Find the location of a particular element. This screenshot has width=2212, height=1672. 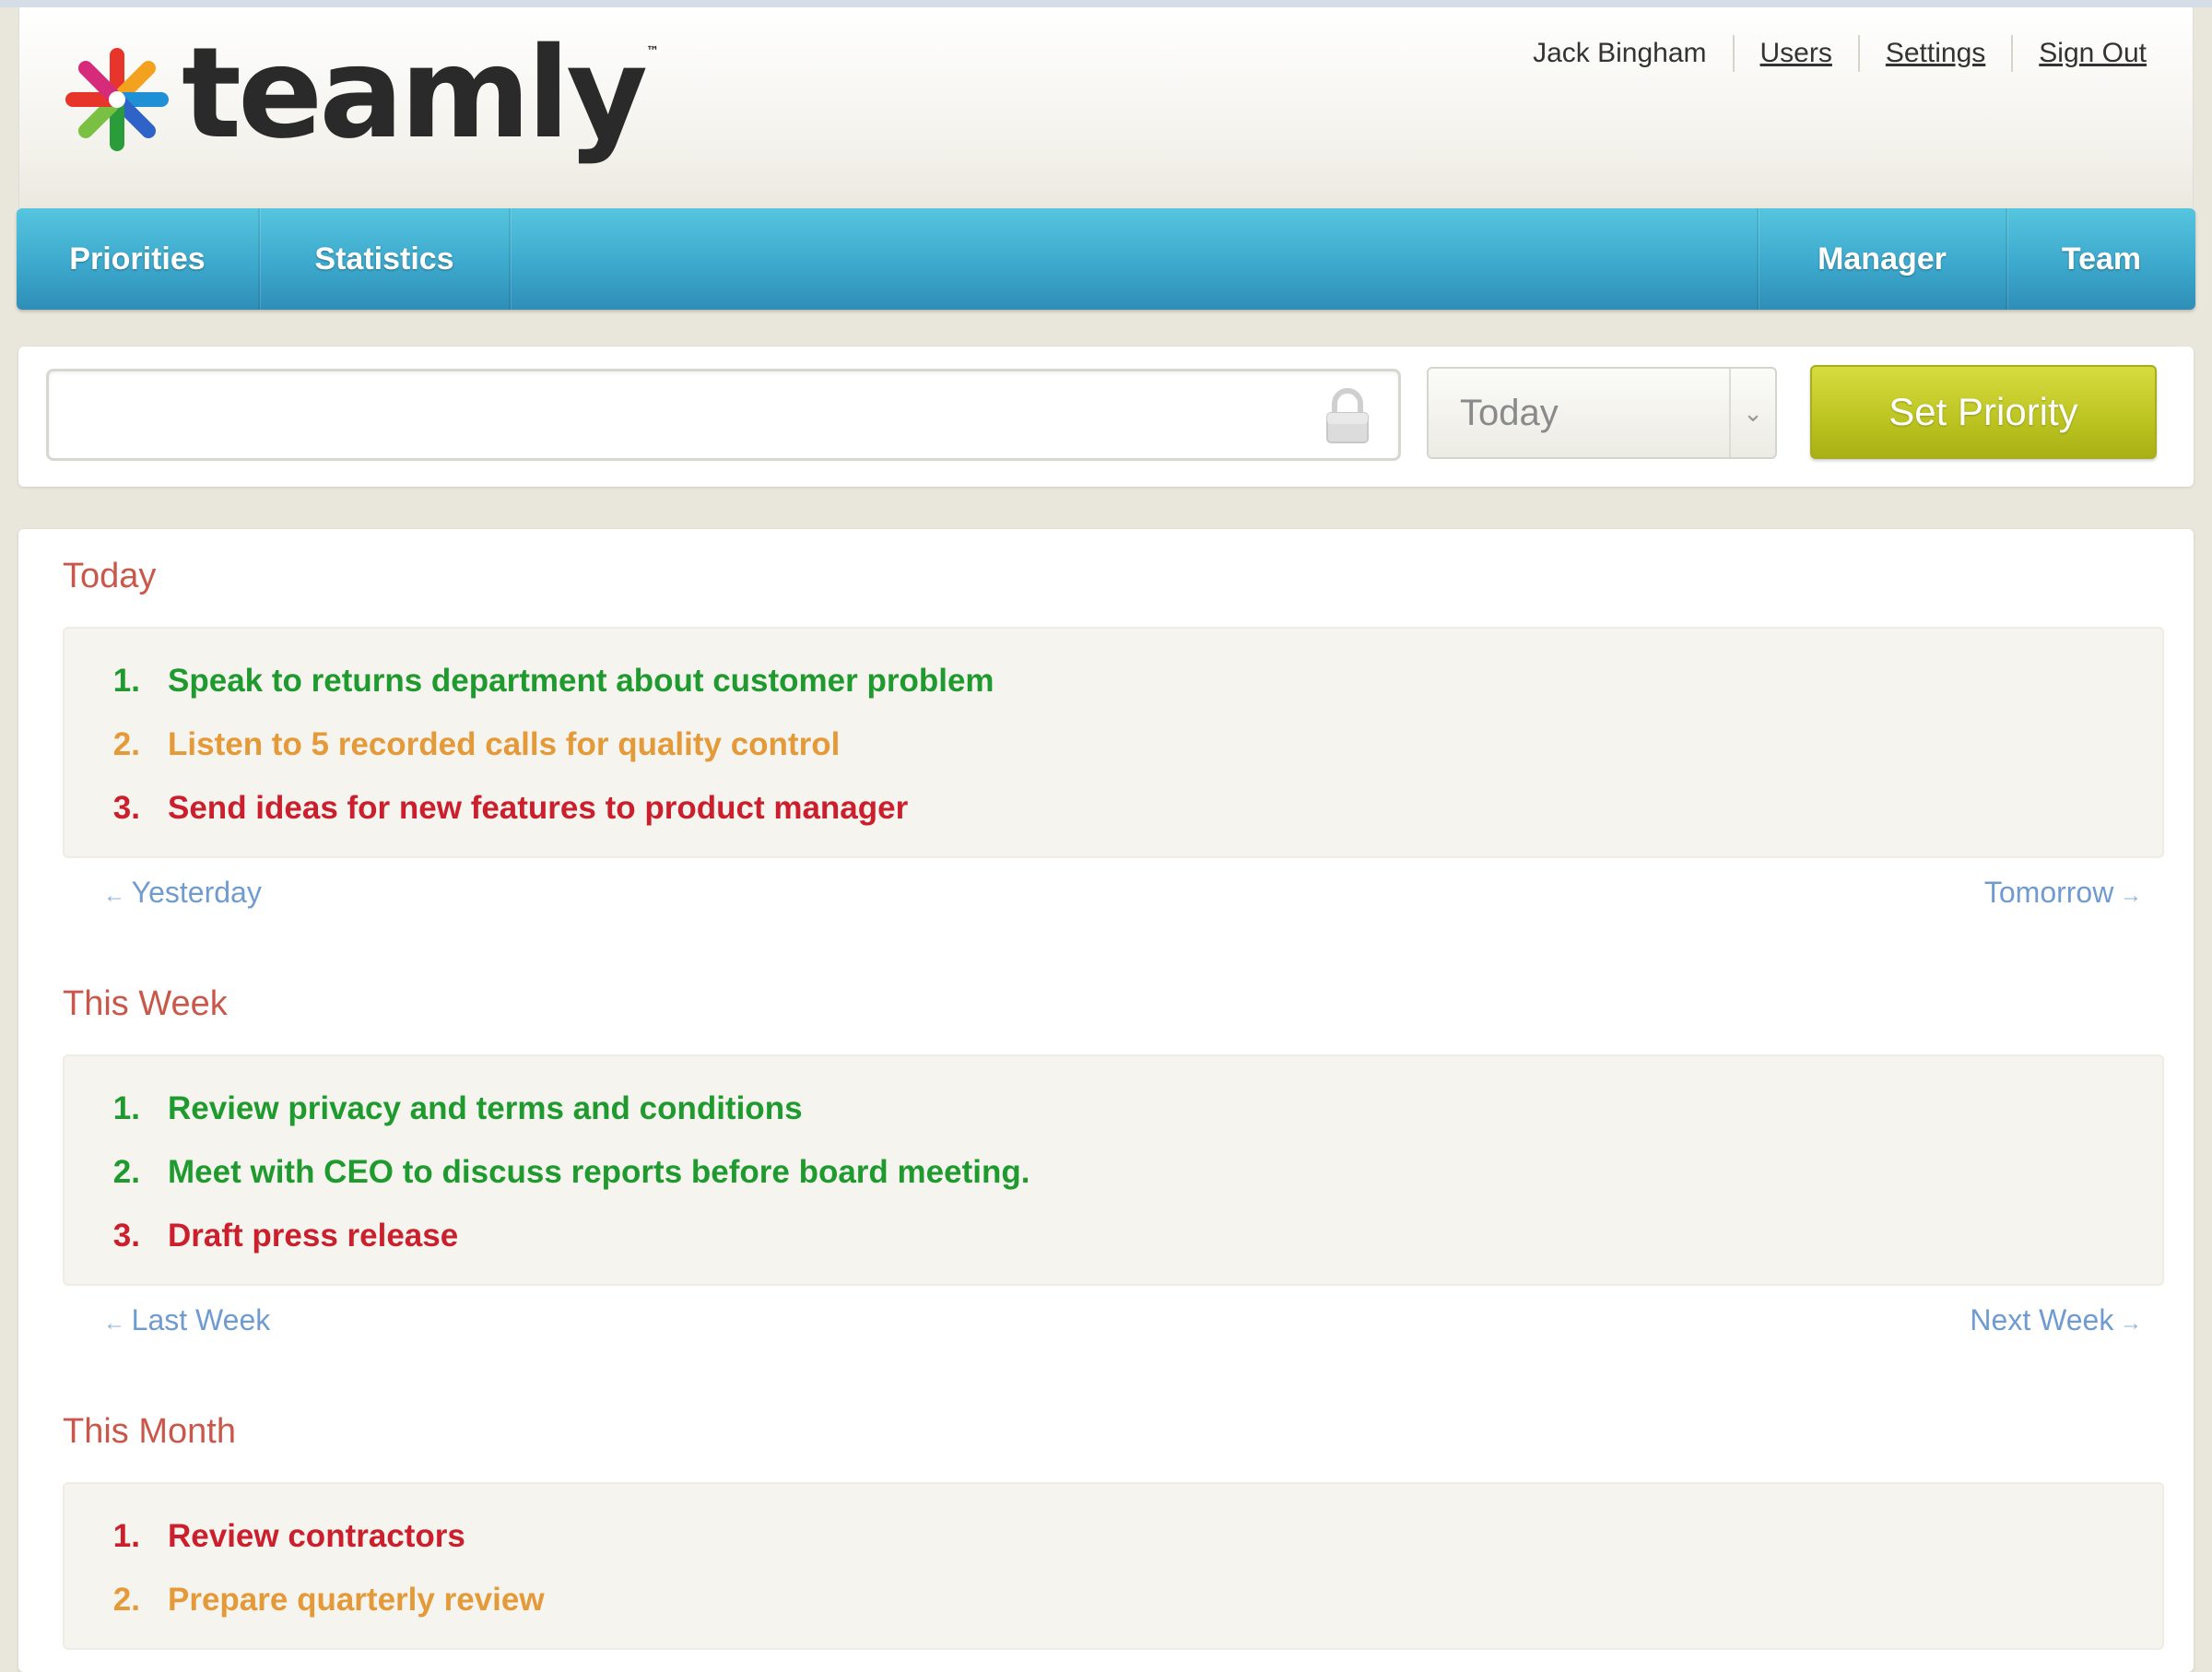

priority-entry-bar: Today ⌄ Set Priority is located at coordinates (1106, 417).